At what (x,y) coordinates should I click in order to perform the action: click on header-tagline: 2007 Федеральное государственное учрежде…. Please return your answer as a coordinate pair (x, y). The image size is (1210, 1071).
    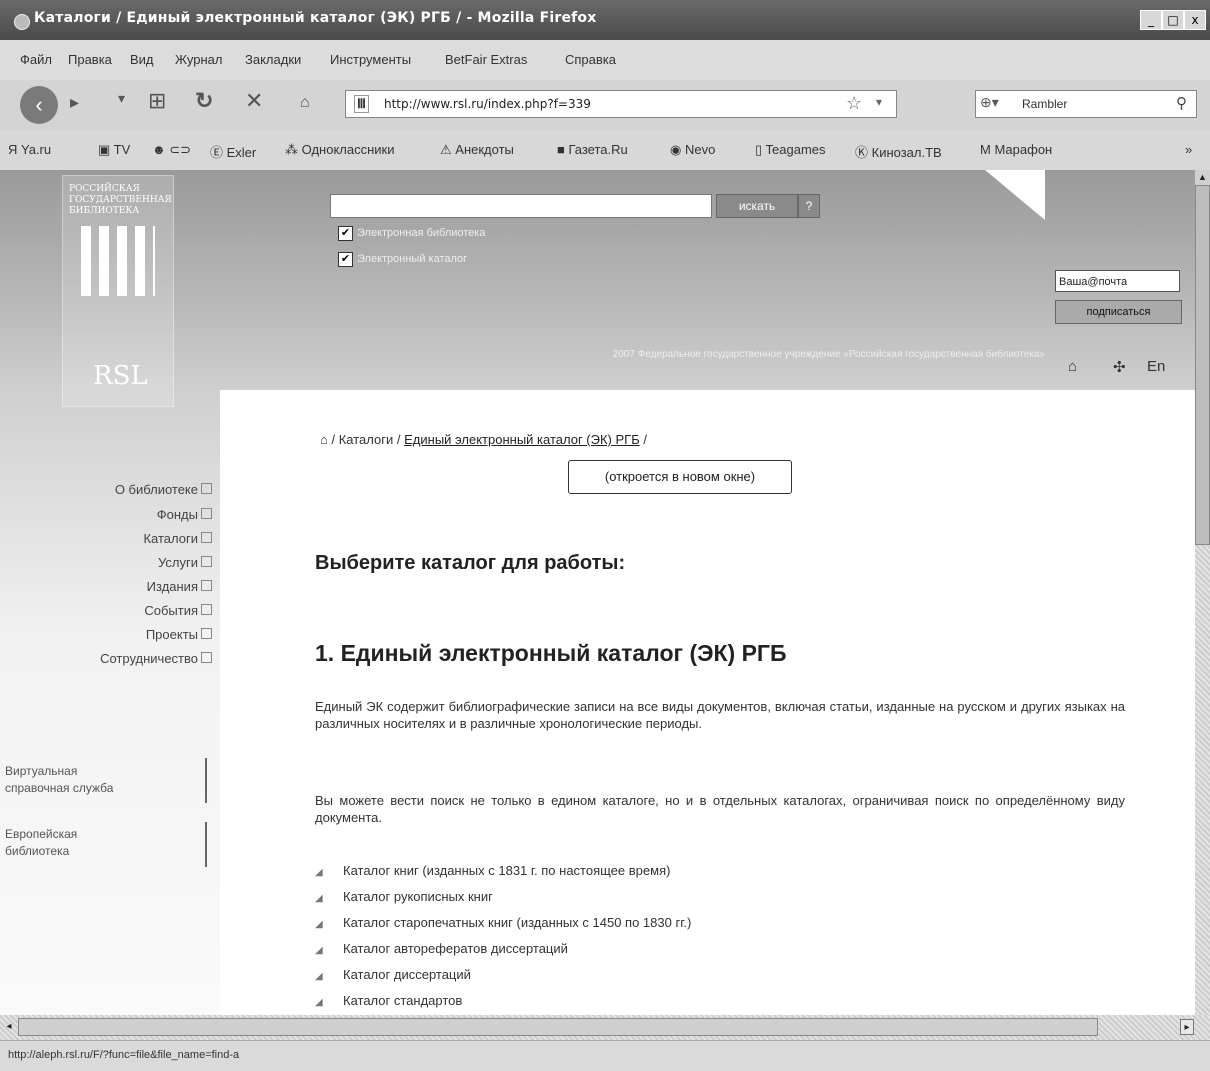
    Looking at the image, I should click on (828, 354).